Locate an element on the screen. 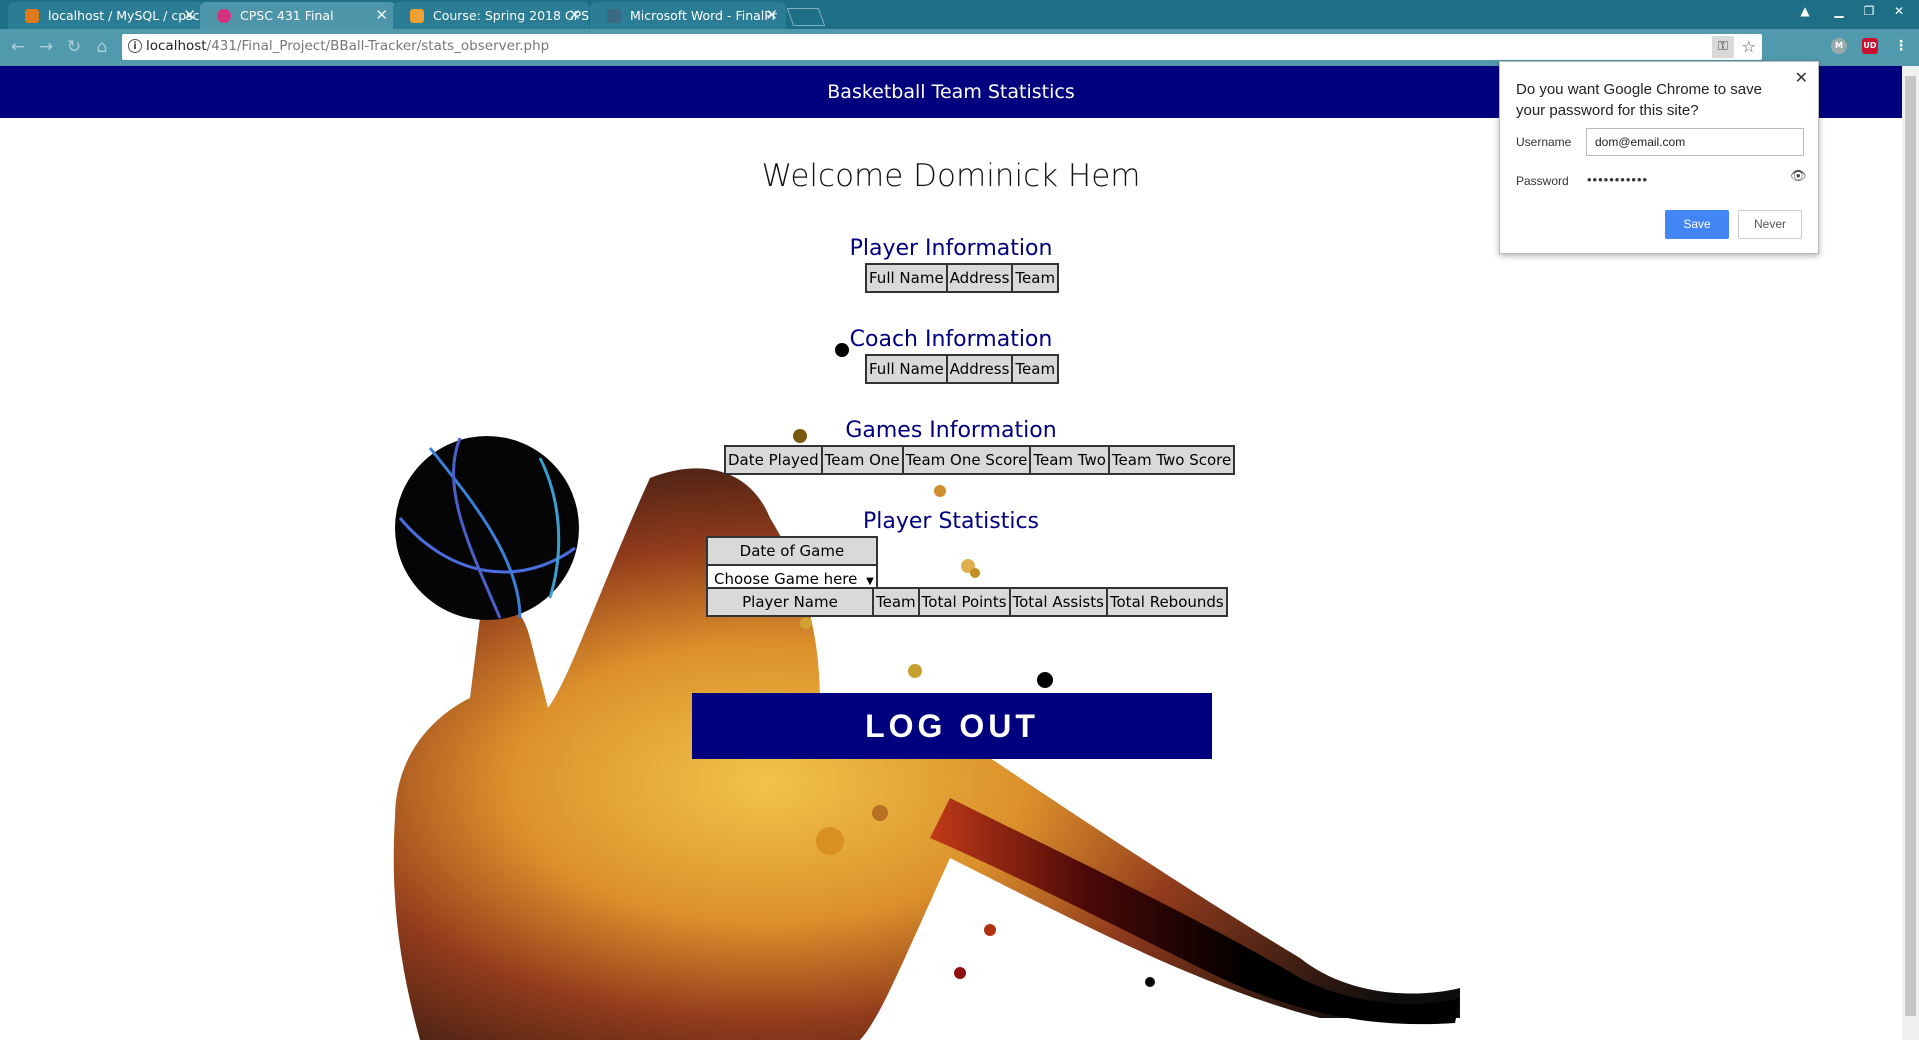  info-icon: i is located at coordinates (135, 46).